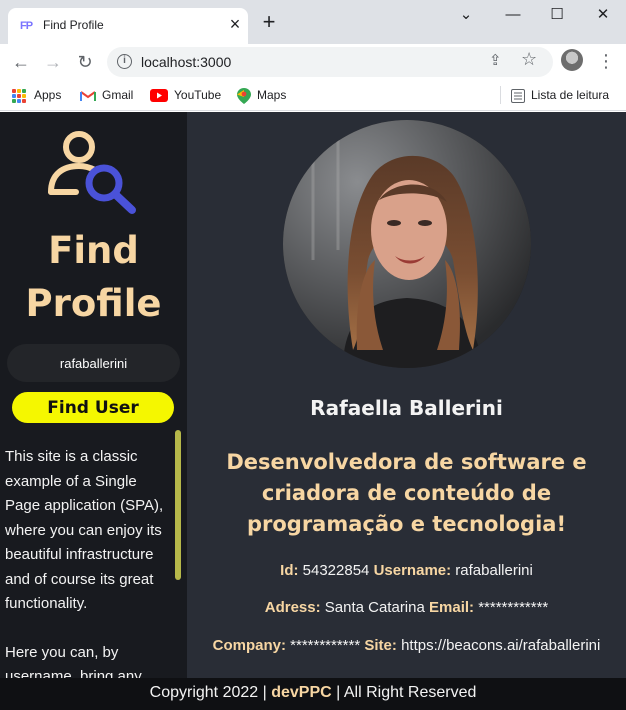 This screenshot has height=710, width=626. I want to click on maximize-icon: ☐, so click(557, 15).